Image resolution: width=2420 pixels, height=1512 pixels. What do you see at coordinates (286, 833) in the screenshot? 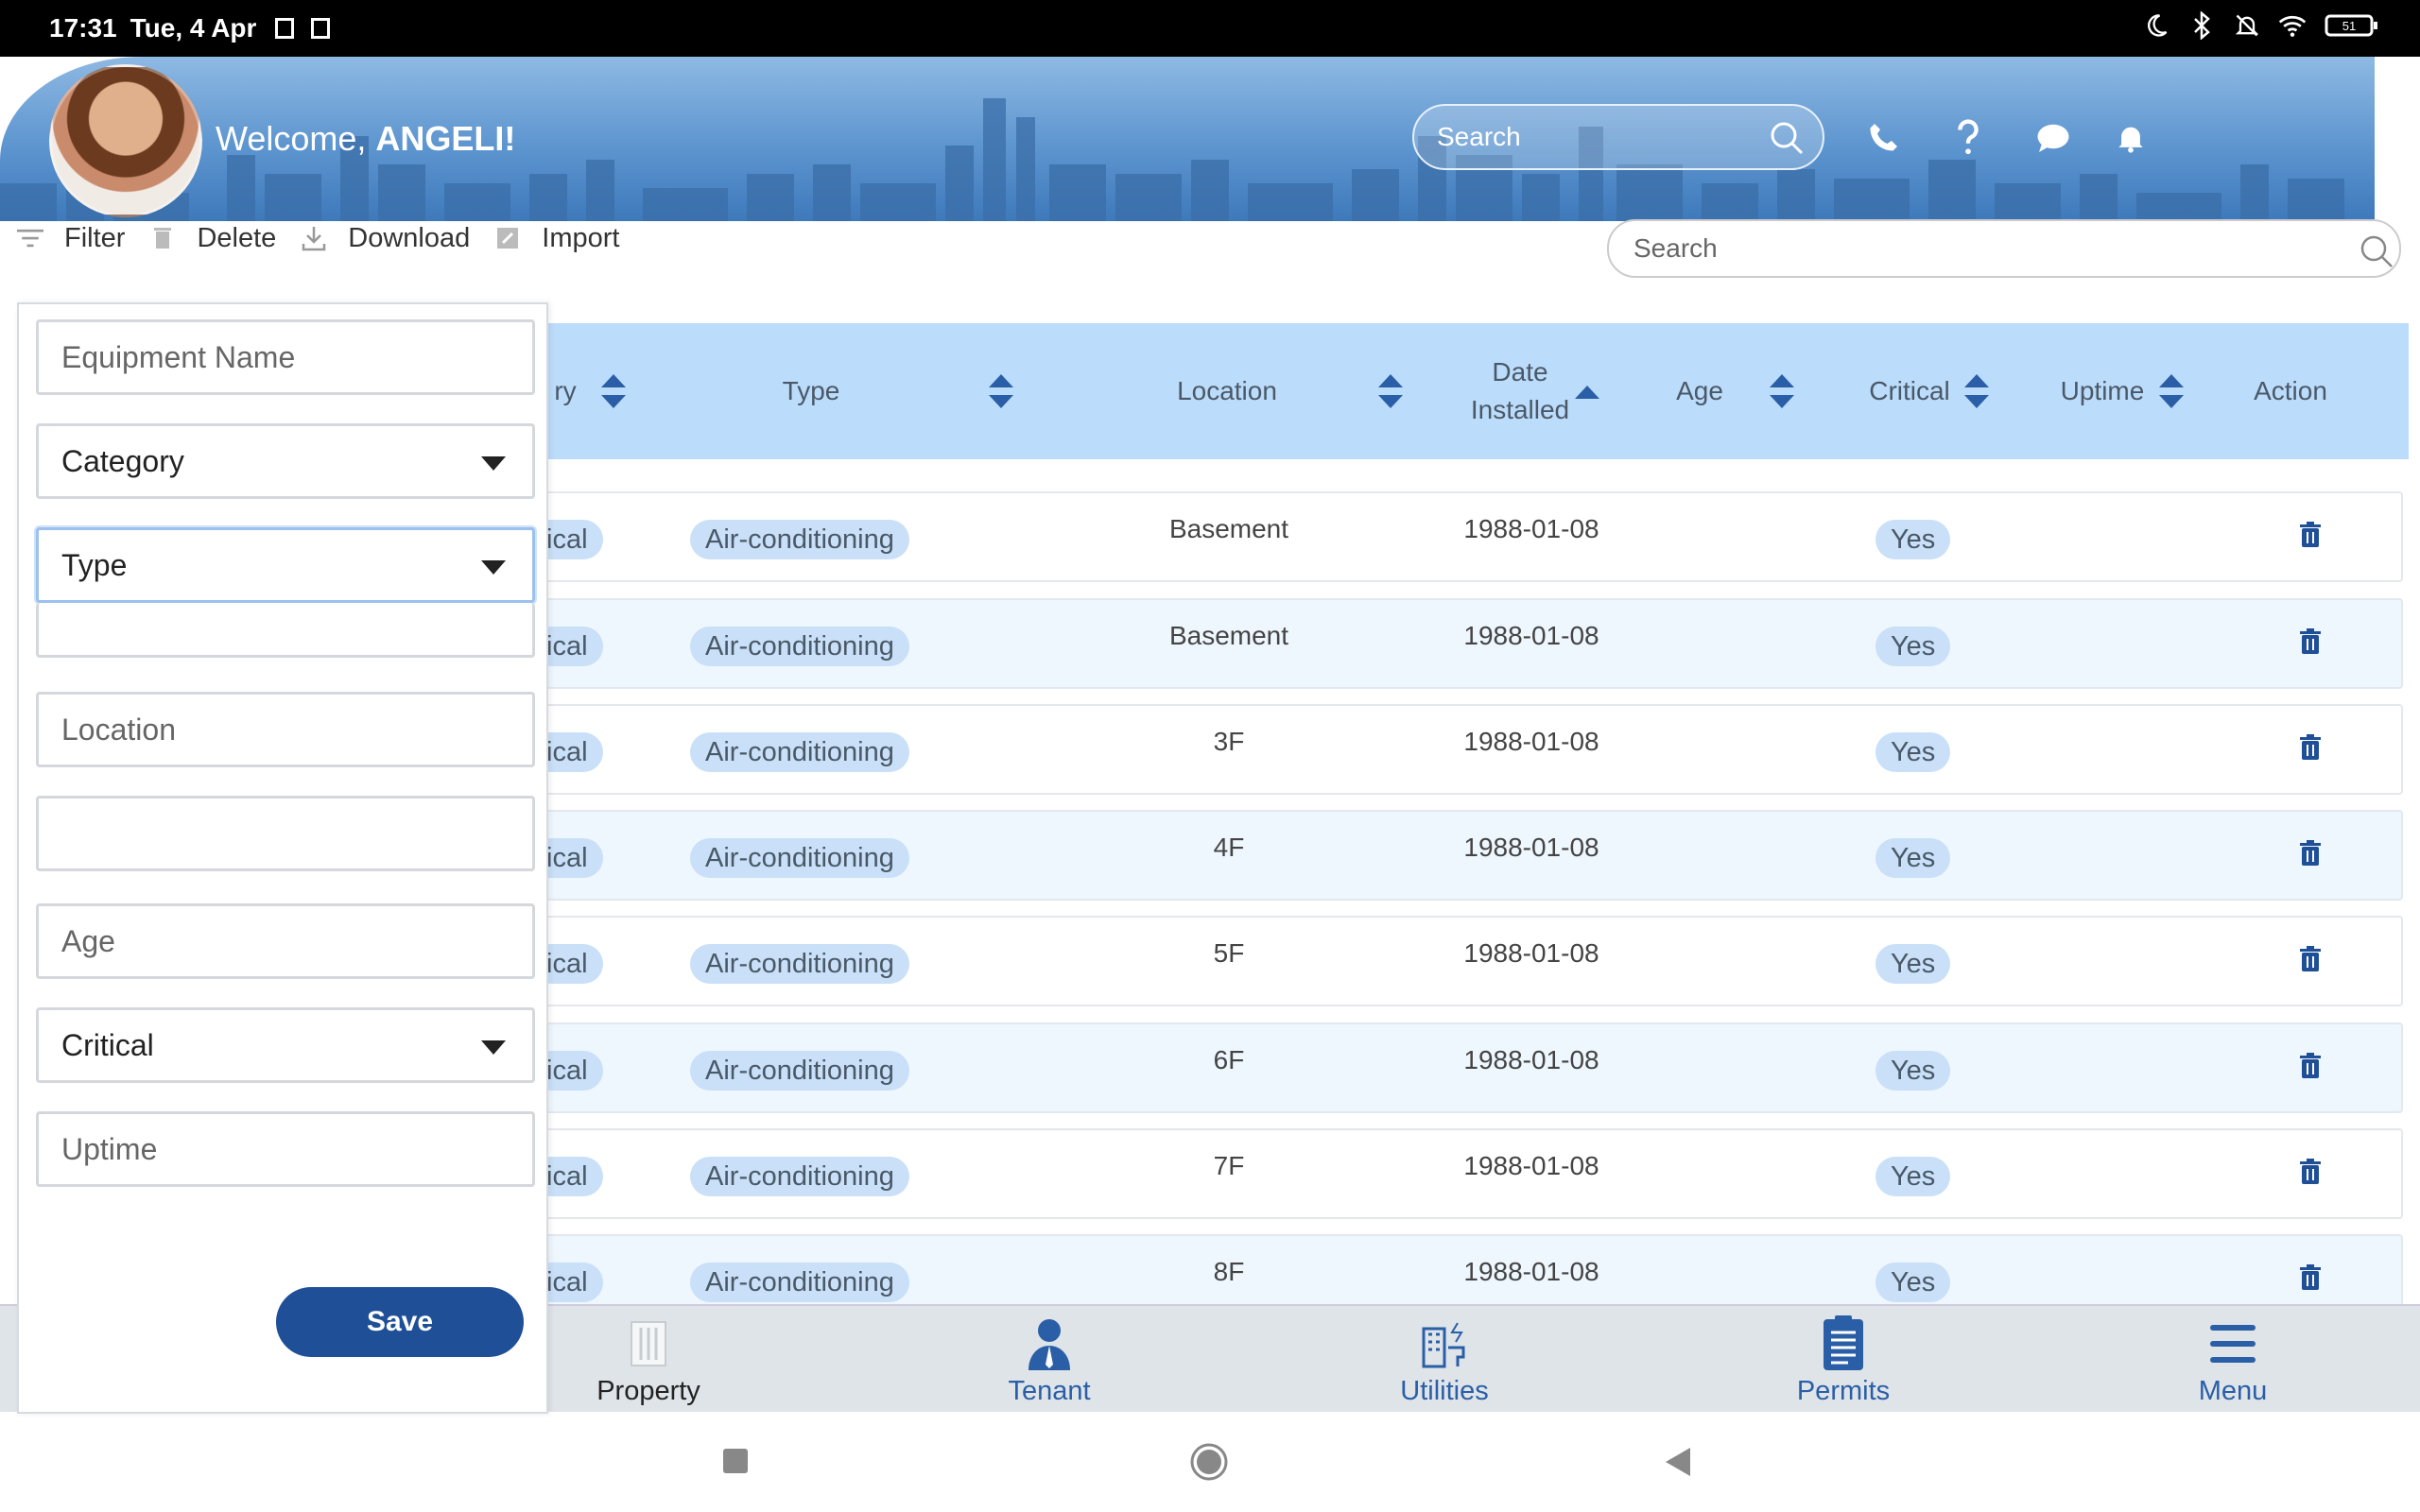
I see `empty-input` at bounding box center [286, 833].